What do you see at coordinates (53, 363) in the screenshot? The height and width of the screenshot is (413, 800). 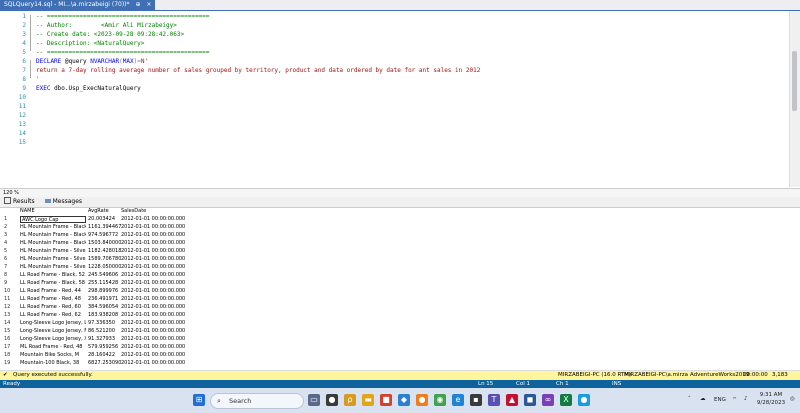 I see `table-cell: Mountain-100 Black, 38` at bounding box center [53, 363].